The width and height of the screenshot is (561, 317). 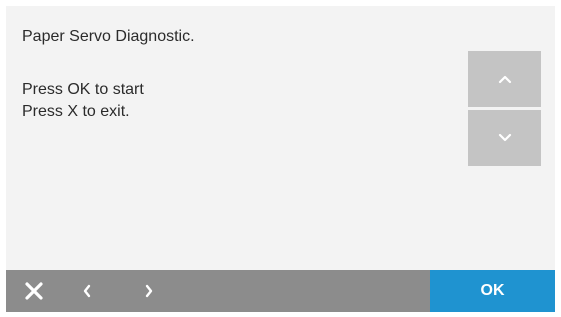 I want to click on ok-button: OK, so click(x=492, y=291).